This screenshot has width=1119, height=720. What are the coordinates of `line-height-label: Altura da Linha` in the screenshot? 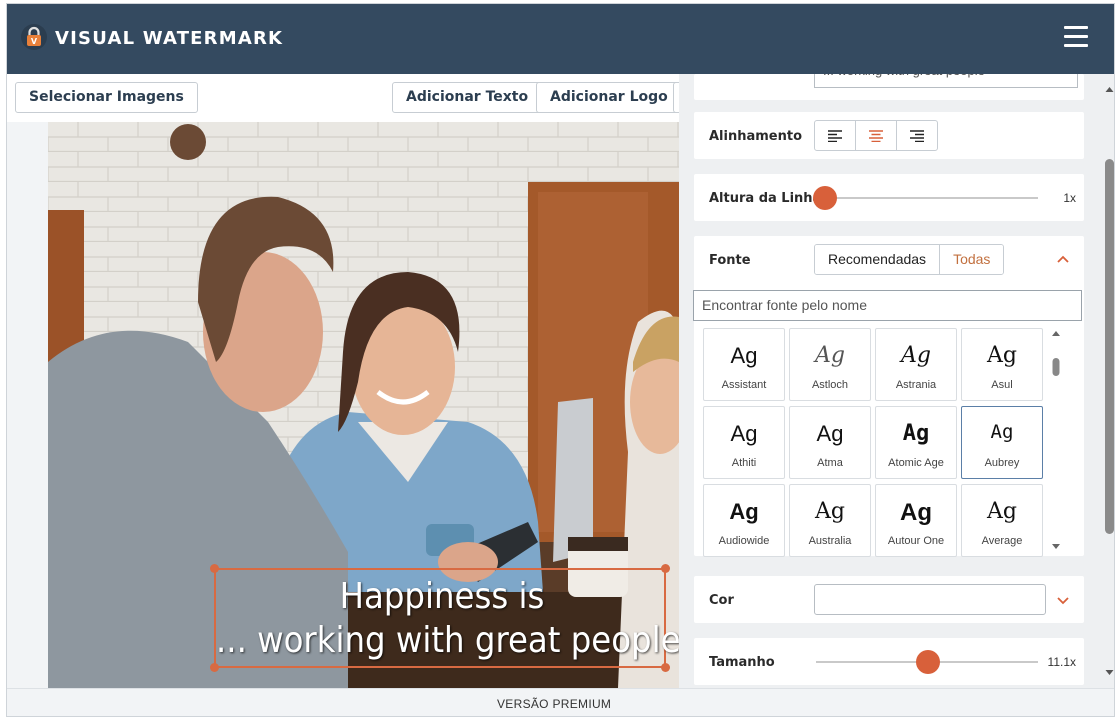 It's located at (765, 198).